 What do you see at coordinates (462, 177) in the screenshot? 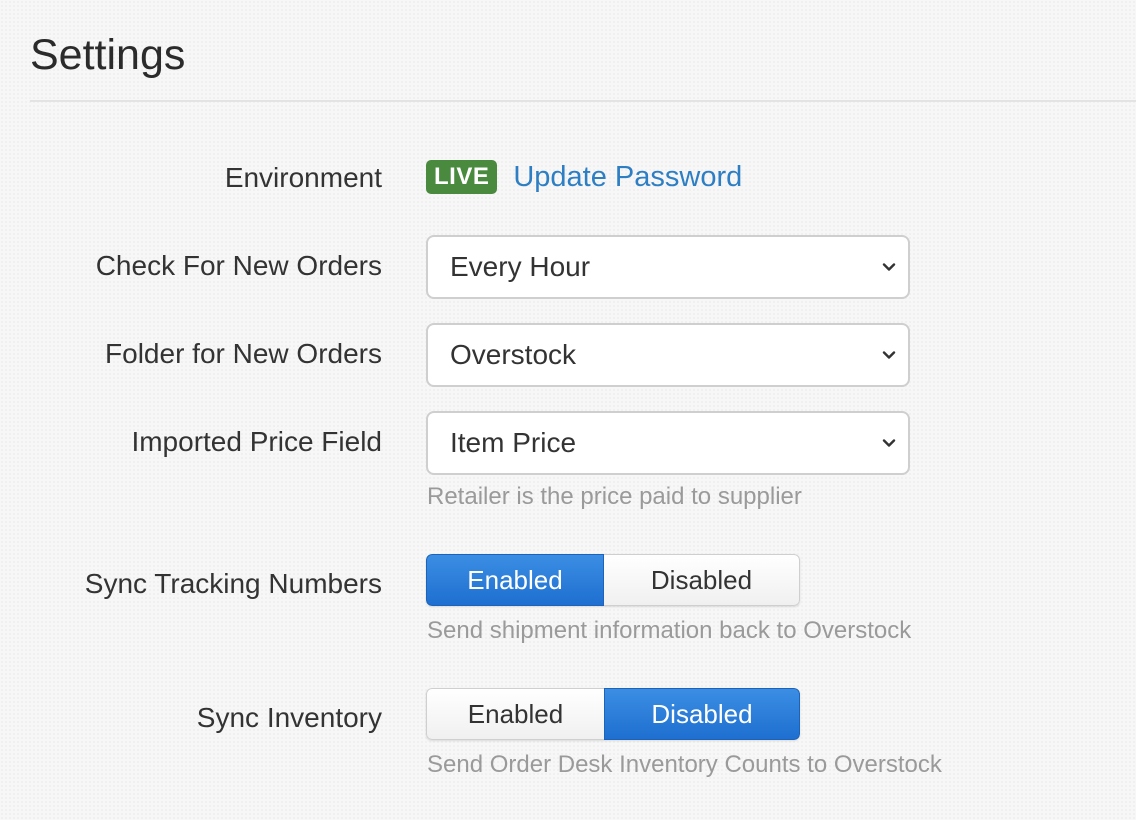
I see `live-badge: LIVE` at bounding box center [462, 177].